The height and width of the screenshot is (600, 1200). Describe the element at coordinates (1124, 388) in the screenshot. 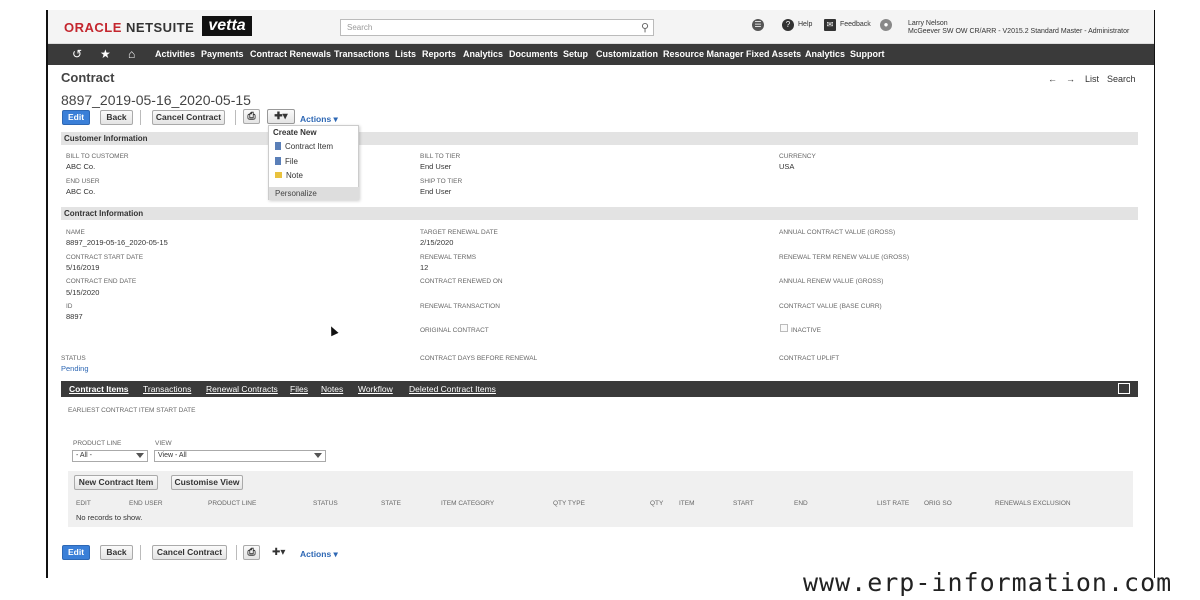

I see `grid-view-icon` at that location.